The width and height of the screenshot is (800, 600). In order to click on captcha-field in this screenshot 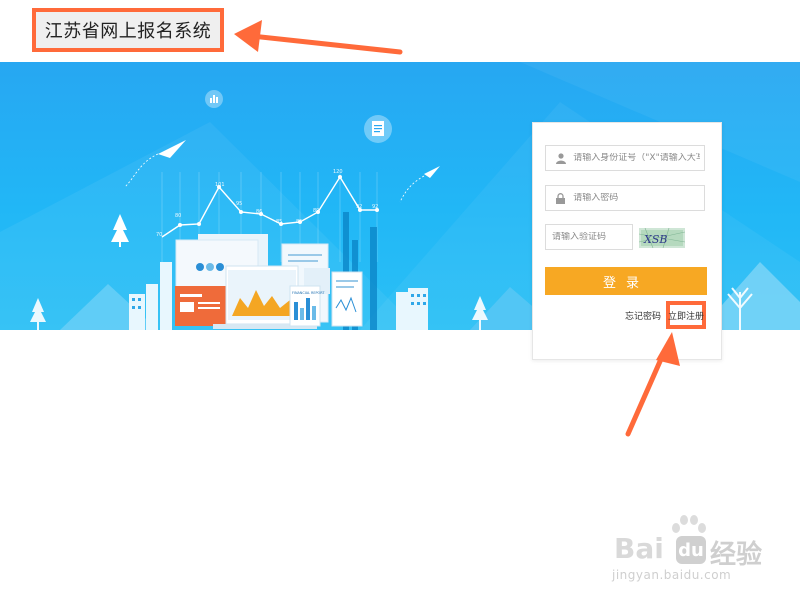, I will do `click(592, 237)`.